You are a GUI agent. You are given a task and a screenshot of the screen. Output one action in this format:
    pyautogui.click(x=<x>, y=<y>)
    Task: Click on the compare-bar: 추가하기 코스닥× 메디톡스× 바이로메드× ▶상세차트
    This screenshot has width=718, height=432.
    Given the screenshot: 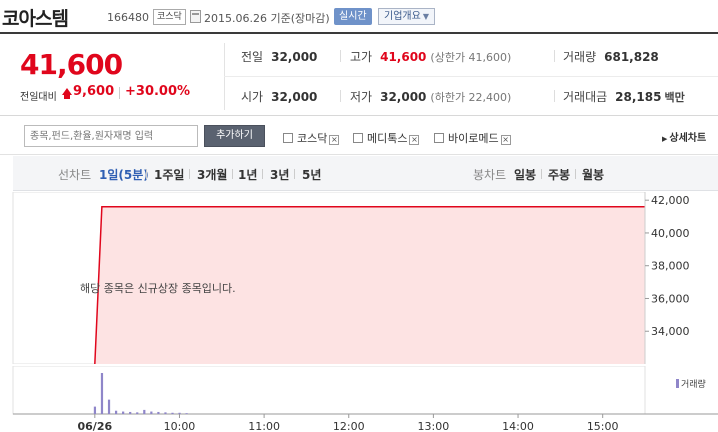 What is the action you would take?
    pyautogui.click(x=359, y=136)
    